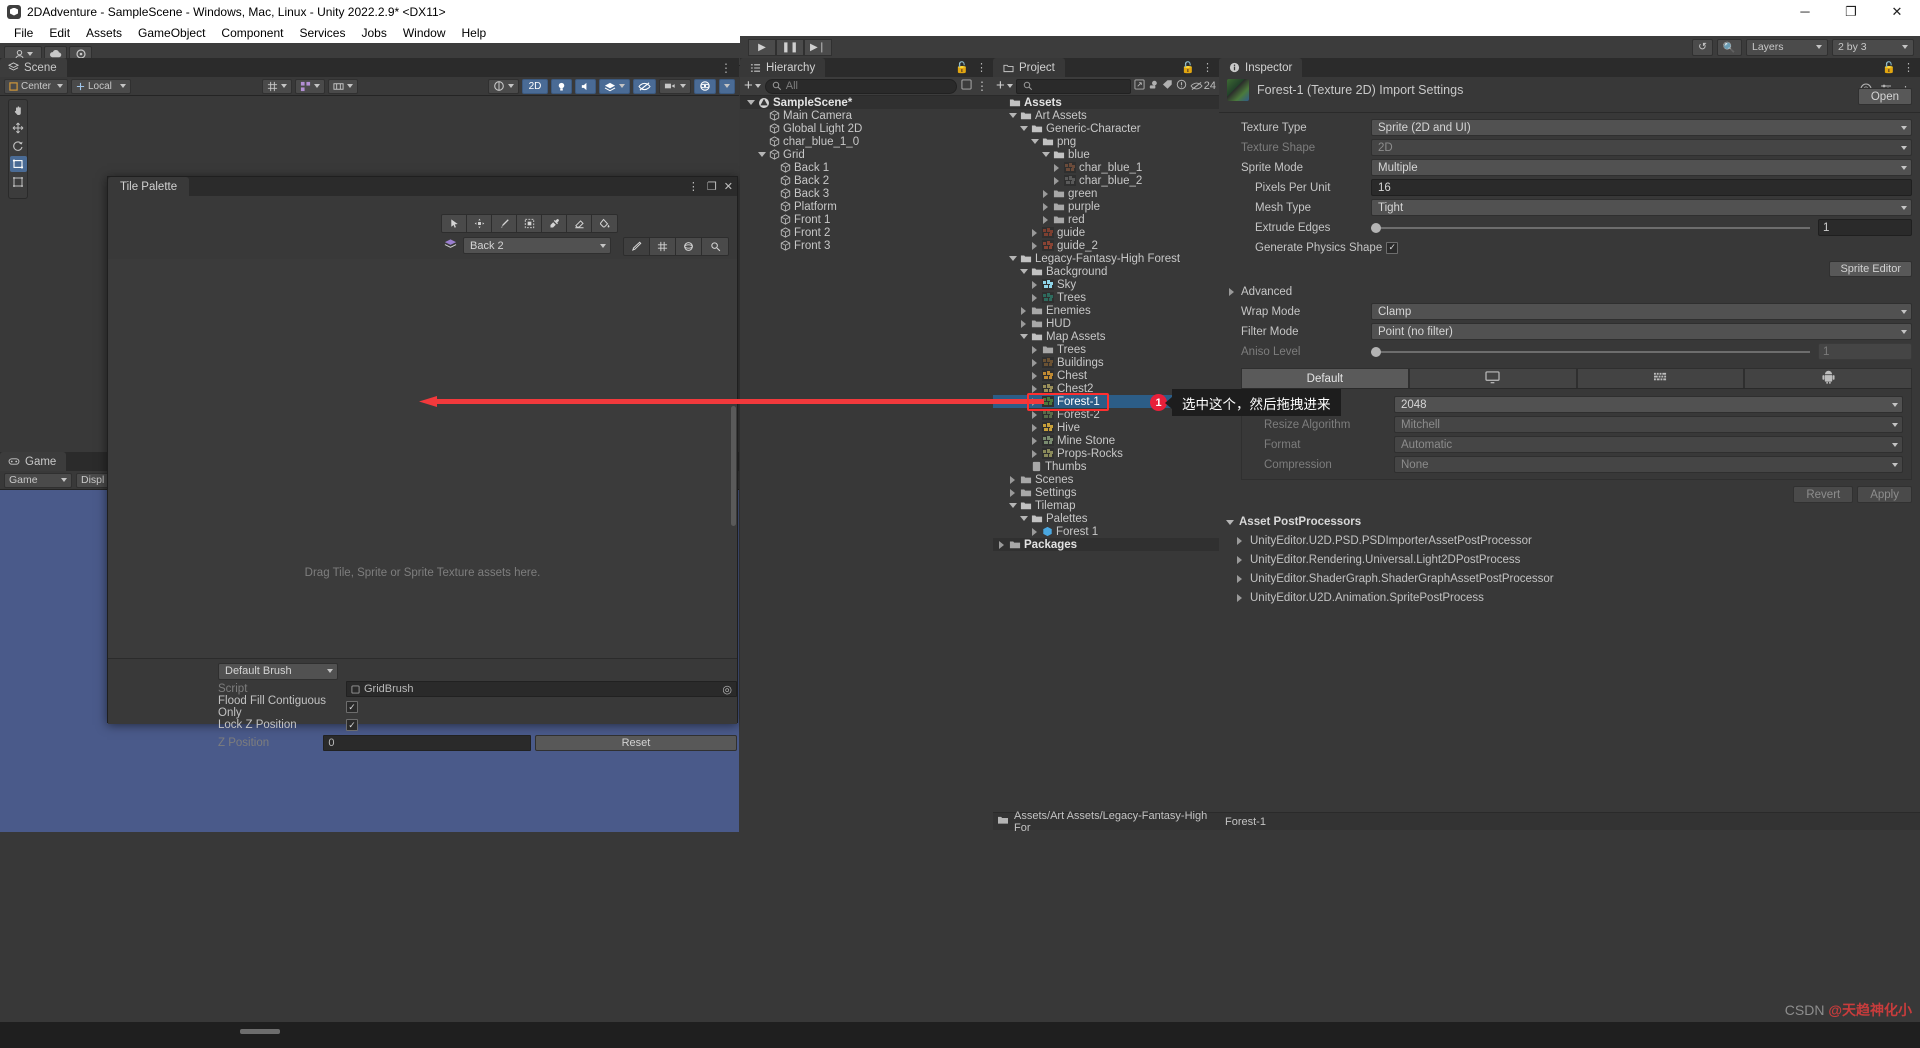 This screenshot has height=1048, width=1920. Describe the element at coordinates (1261, 67) in the screenshot. I see `tab-inspector: Inspector` at that location.